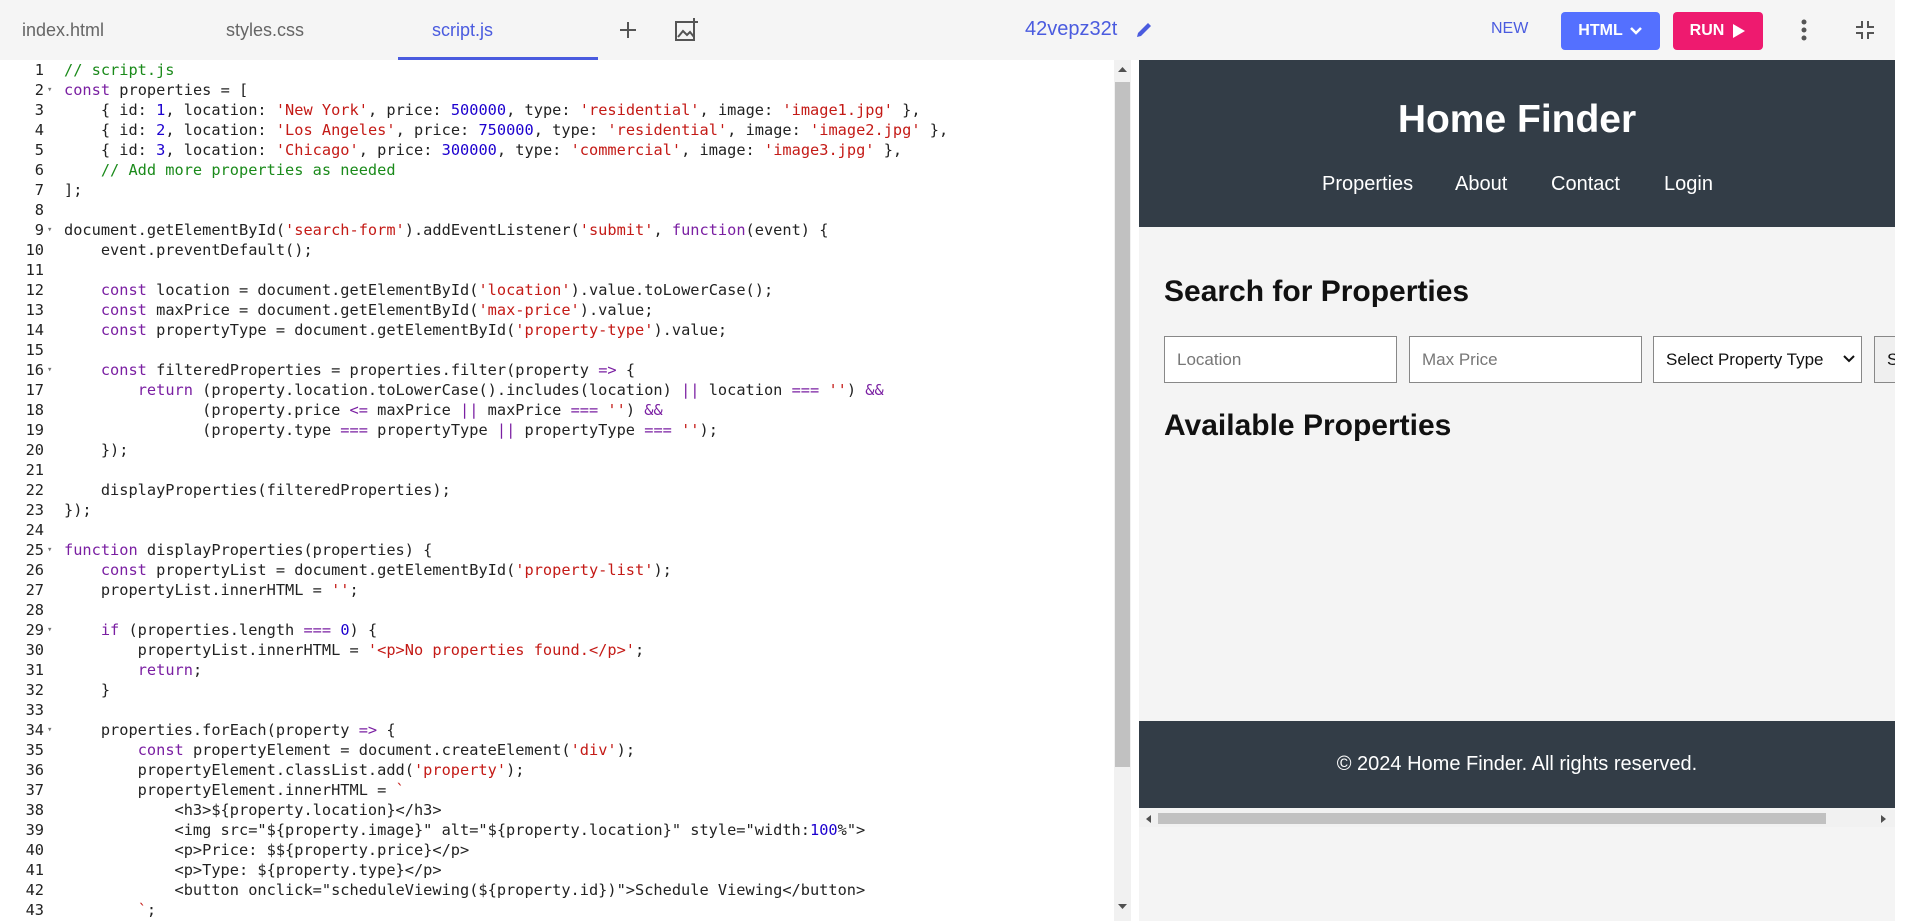  Describe the element at coordinates (39, 210) in the screenshot. I see `line-number: 8` at that location.